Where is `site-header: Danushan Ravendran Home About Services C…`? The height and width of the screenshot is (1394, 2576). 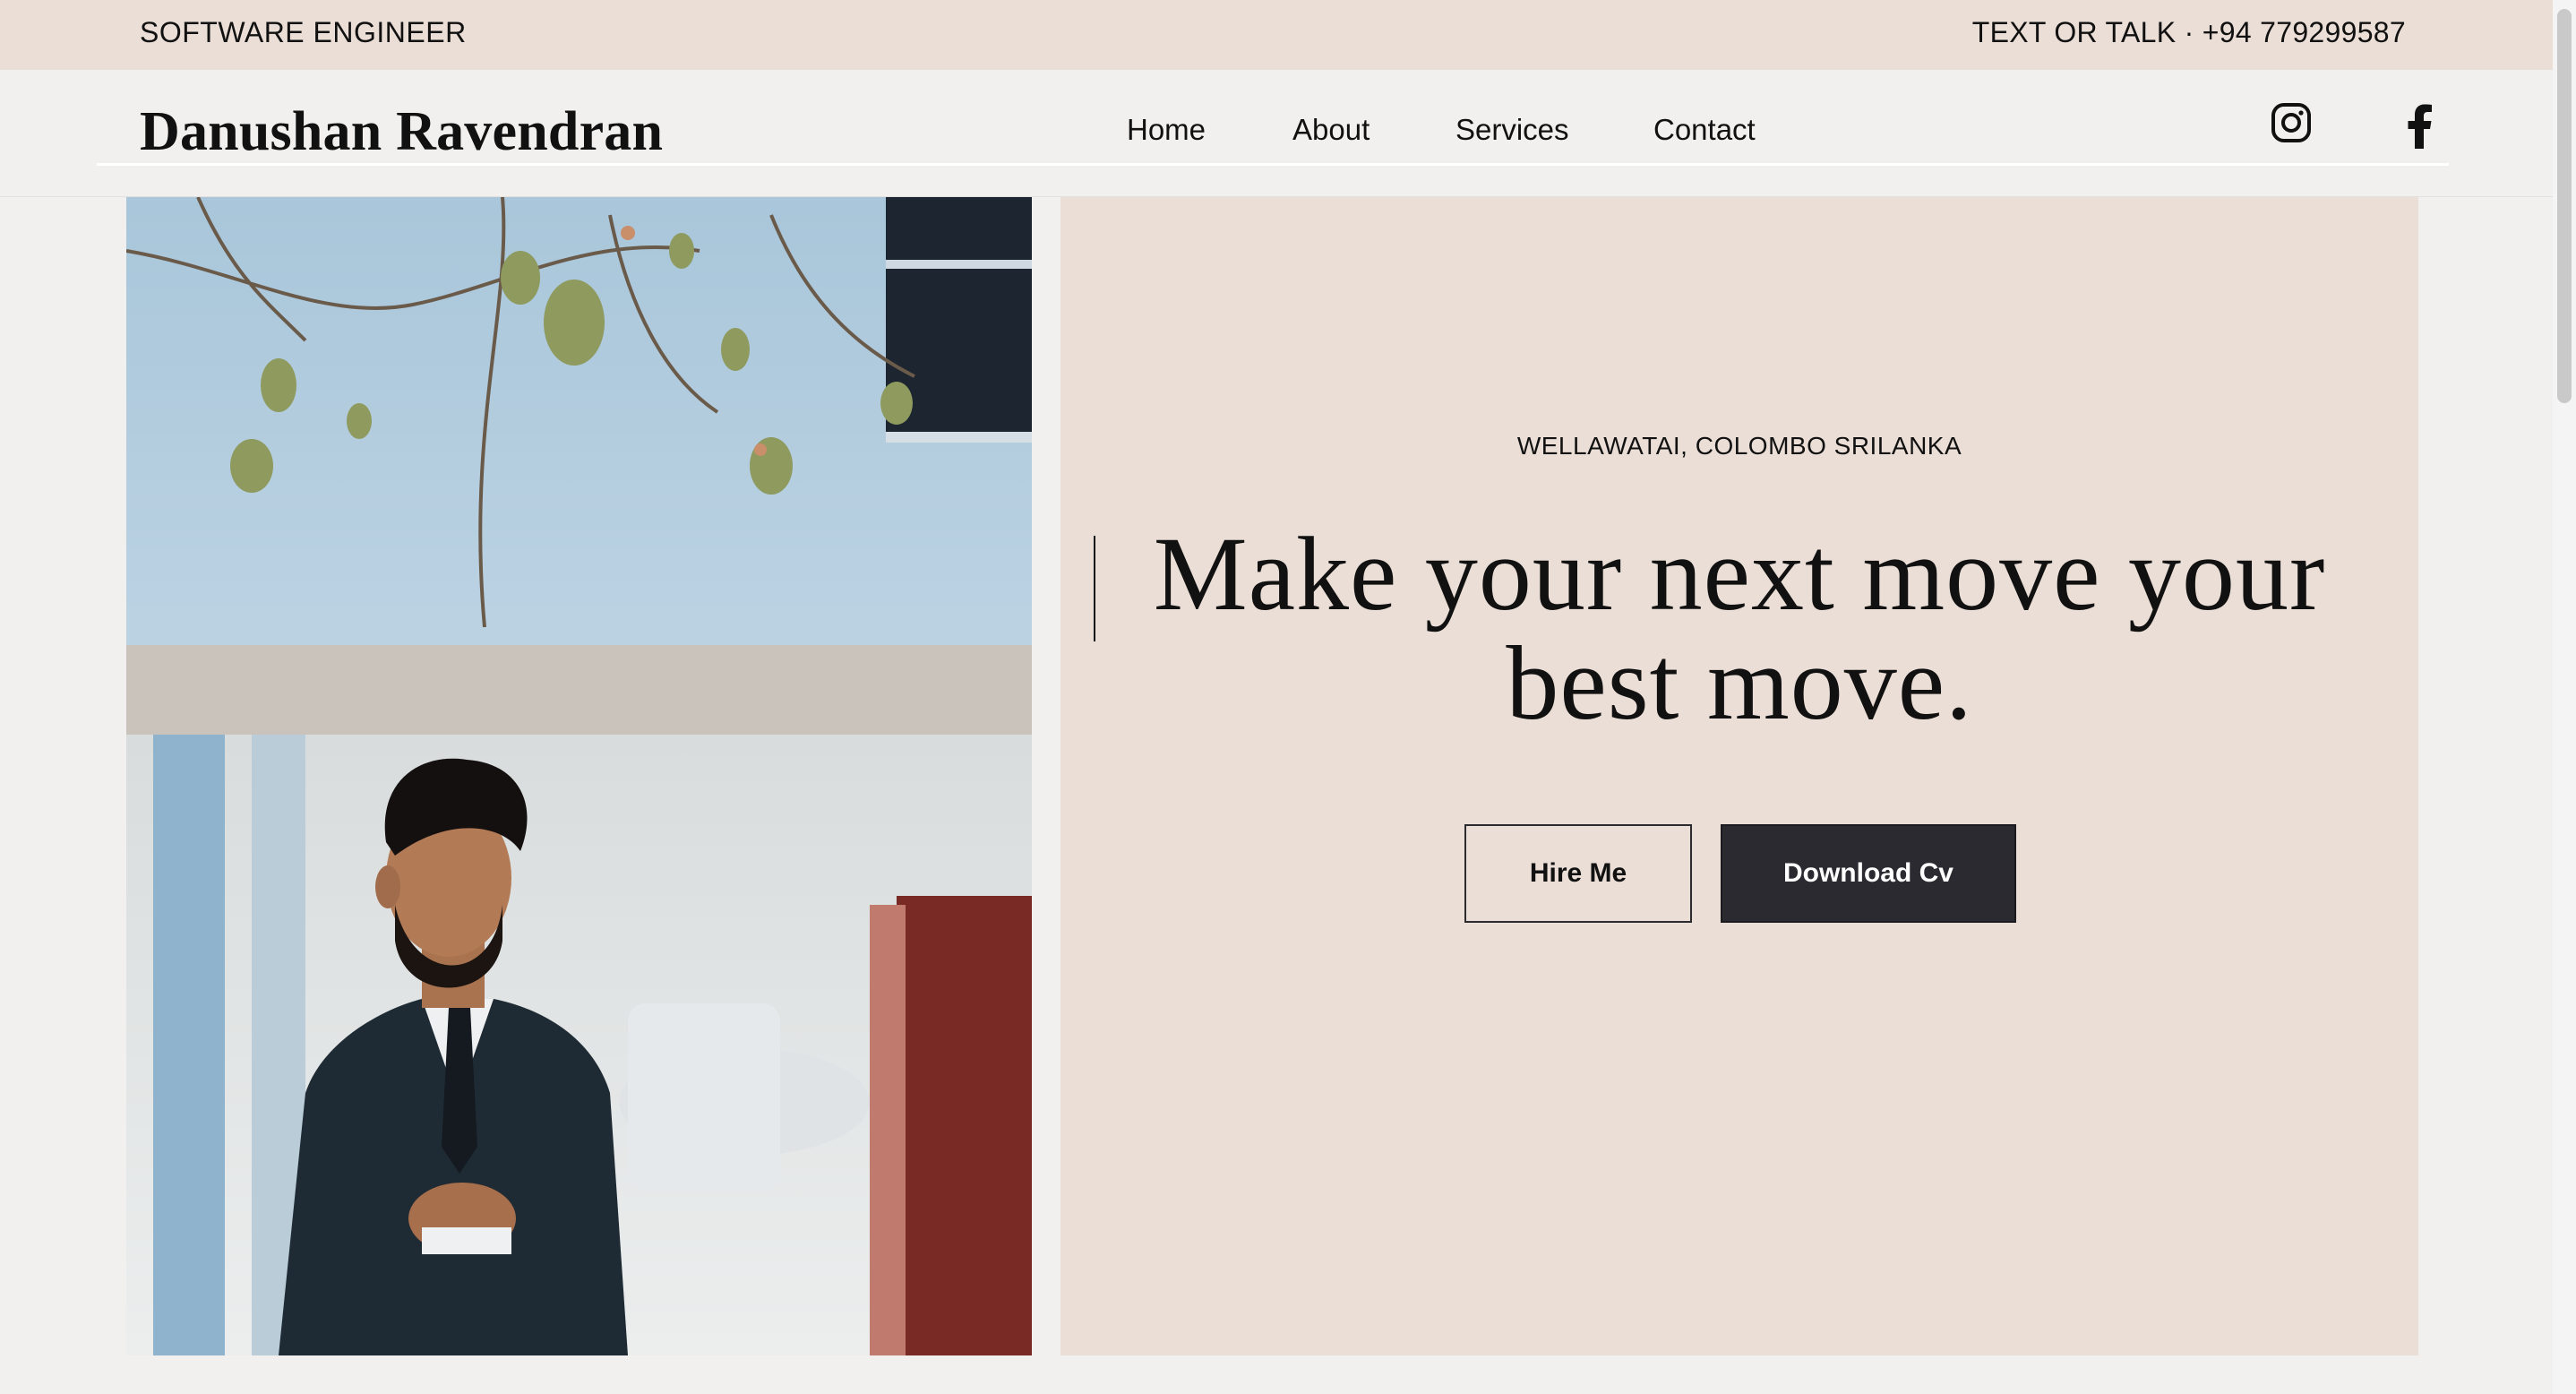 site-header: Danushan Ravendran Home About Services C… is located at coordinates (1276, 133).